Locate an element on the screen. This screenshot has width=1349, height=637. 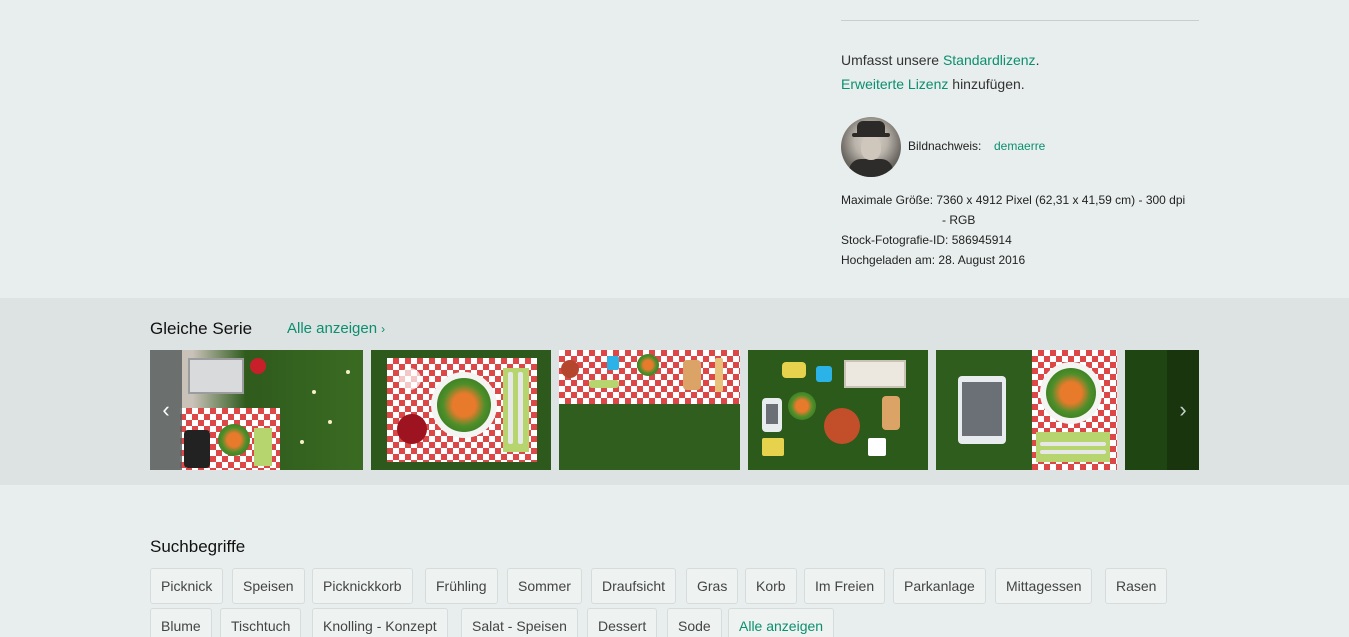
credit: Bildnachweis: demaerre is located at coordinates (1020, 147).